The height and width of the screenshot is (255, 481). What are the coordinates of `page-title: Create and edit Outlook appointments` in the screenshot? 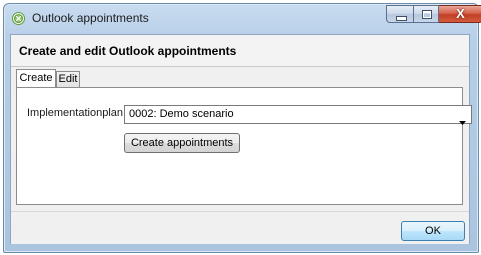 It's located at (128, 51).